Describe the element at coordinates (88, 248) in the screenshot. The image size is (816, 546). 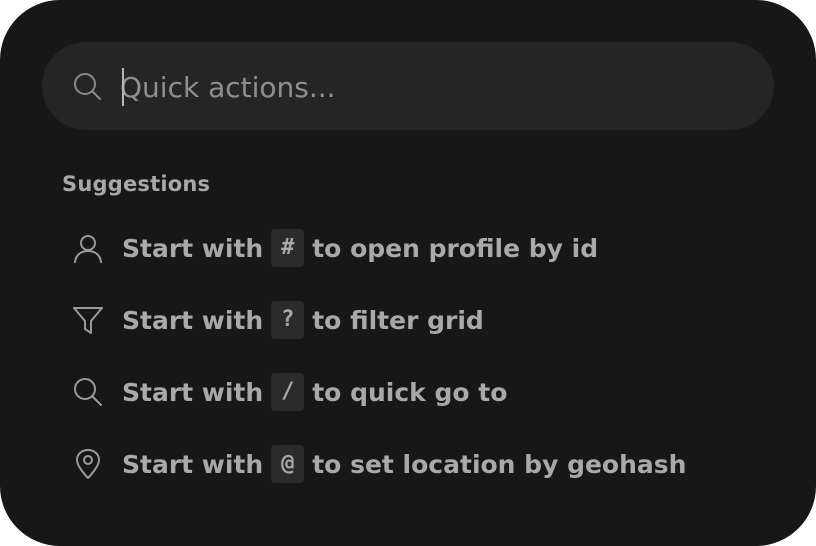
I see `user-icon` at that location.